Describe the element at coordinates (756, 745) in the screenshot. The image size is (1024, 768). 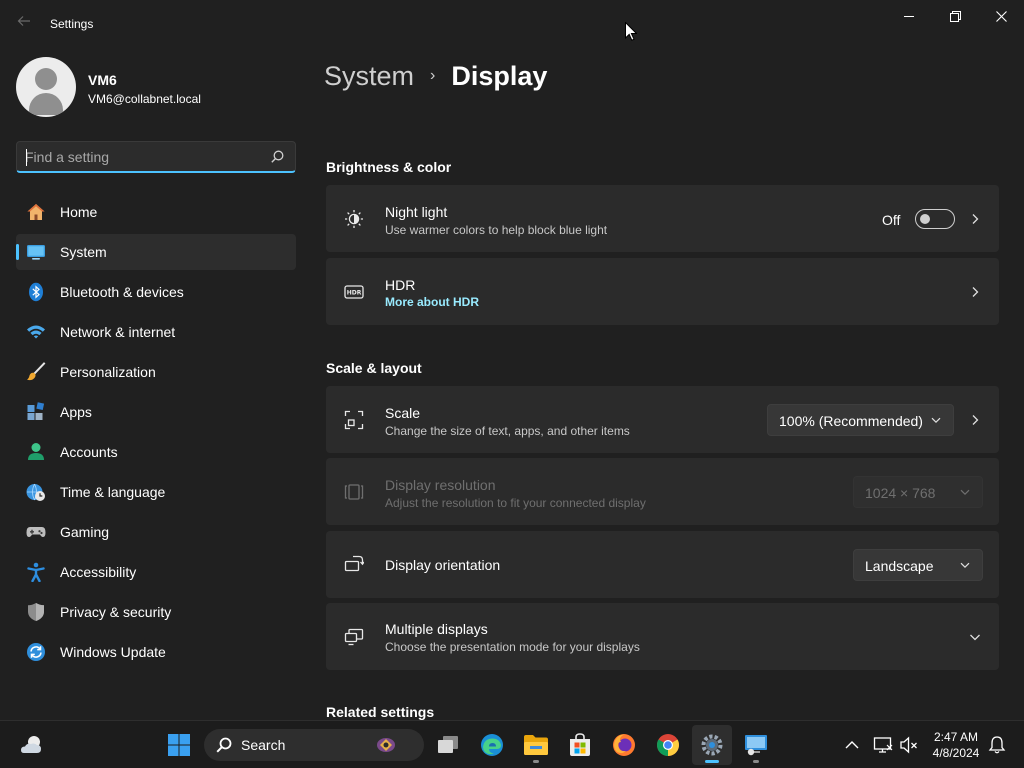
I see `rdp-taskbar-button` at that location.